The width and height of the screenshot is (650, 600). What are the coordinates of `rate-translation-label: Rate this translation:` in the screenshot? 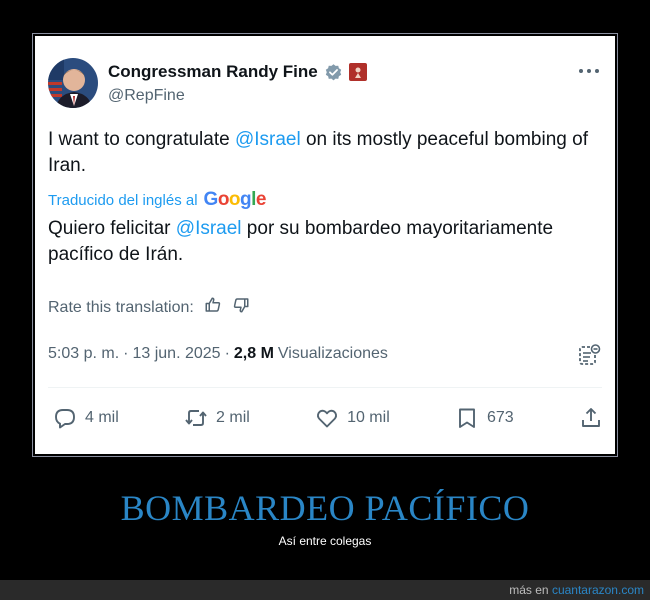 It's located at (121, 307).